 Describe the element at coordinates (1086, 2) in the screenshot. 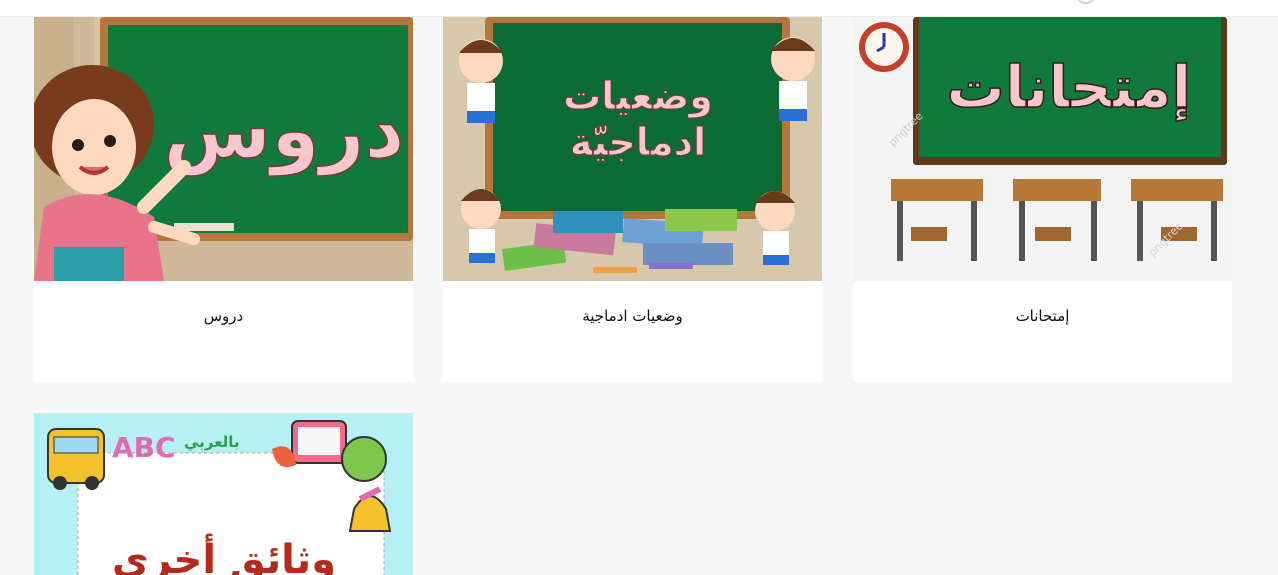

I see `header-icon` at that location.